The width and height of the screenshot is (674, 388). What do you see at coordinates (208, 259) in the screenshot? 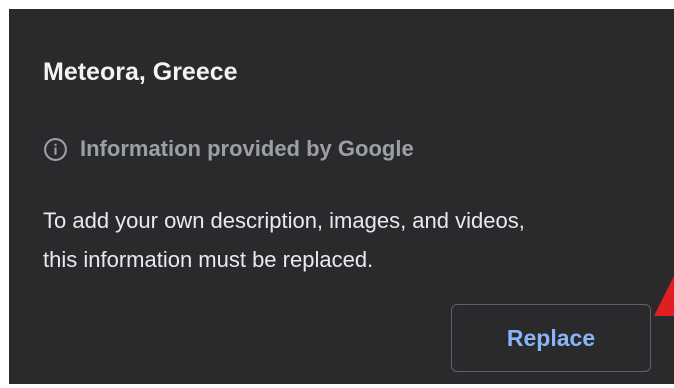
I see `description-line: this information must be replaced.` at bounding box center [208, 259].